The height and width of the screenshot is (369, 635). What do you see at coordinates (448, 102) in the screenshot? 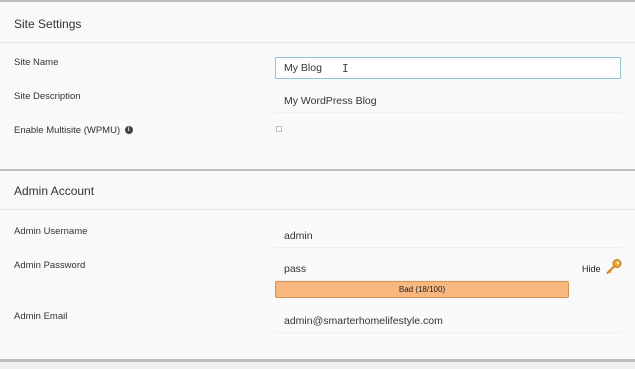
I see `site-description-input: My WordPress Blog` at bounding box center [448, 102].